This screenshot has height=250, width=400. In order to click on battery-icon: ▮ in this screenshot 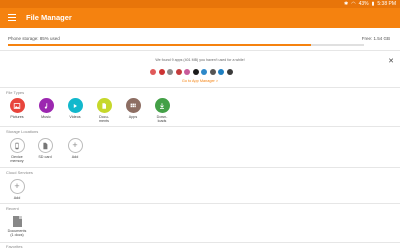, I will do `click(373, 4)`.